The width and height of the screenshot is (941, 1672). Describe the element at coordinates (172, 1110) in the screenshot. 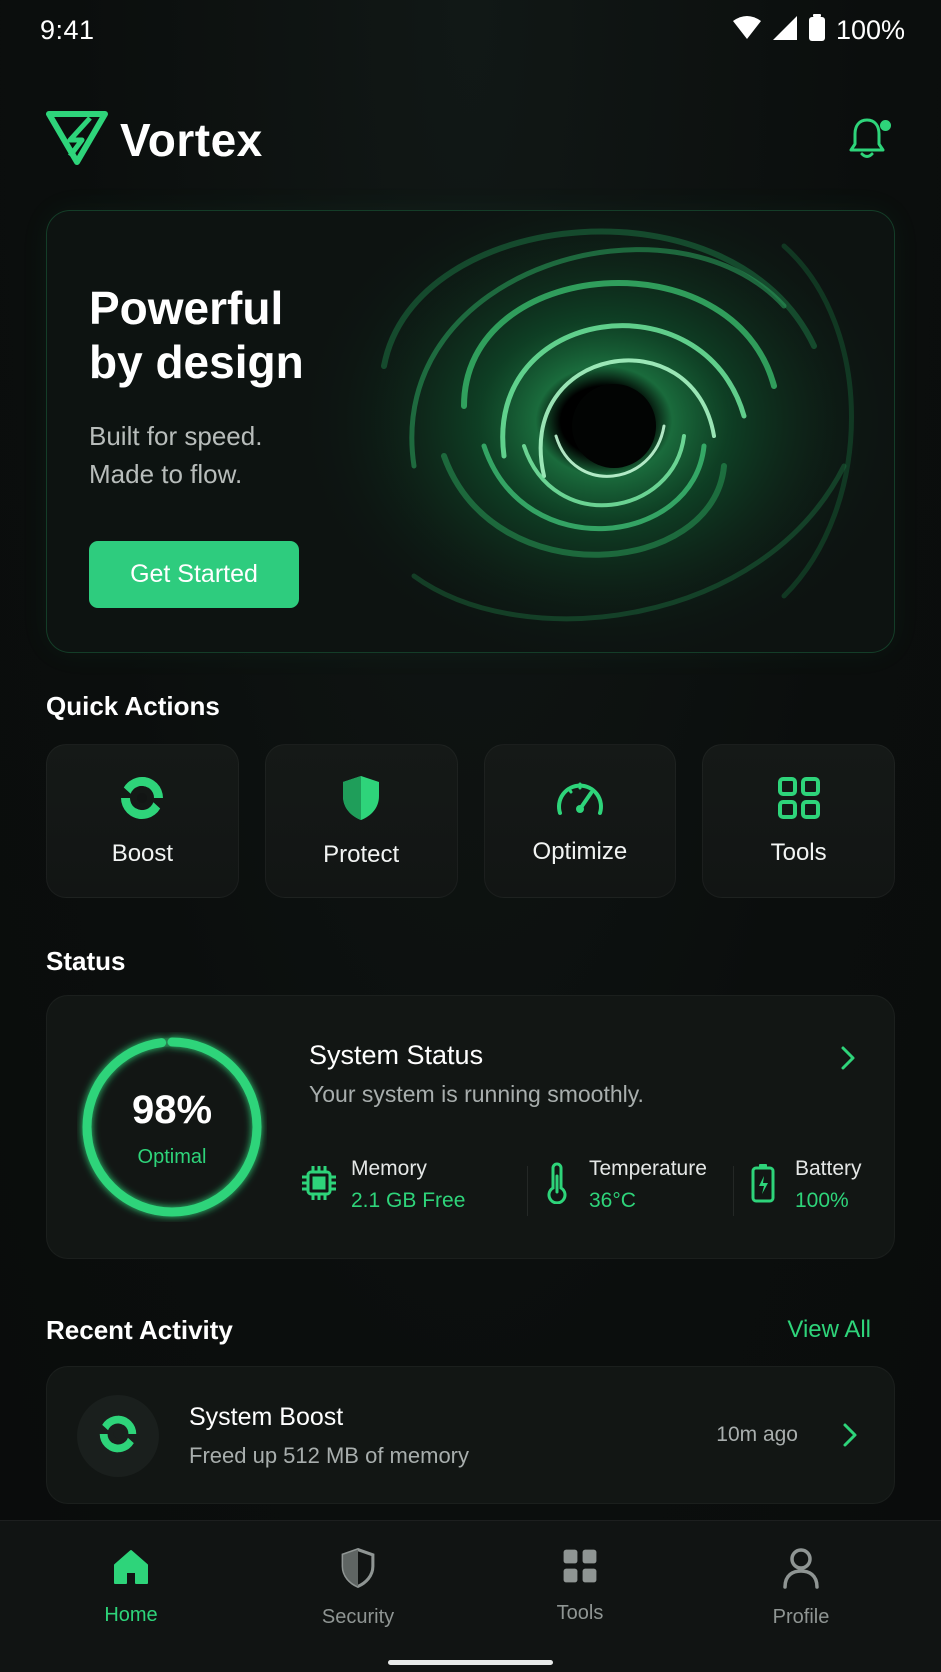

I see `status-percent: 98%` at that location.